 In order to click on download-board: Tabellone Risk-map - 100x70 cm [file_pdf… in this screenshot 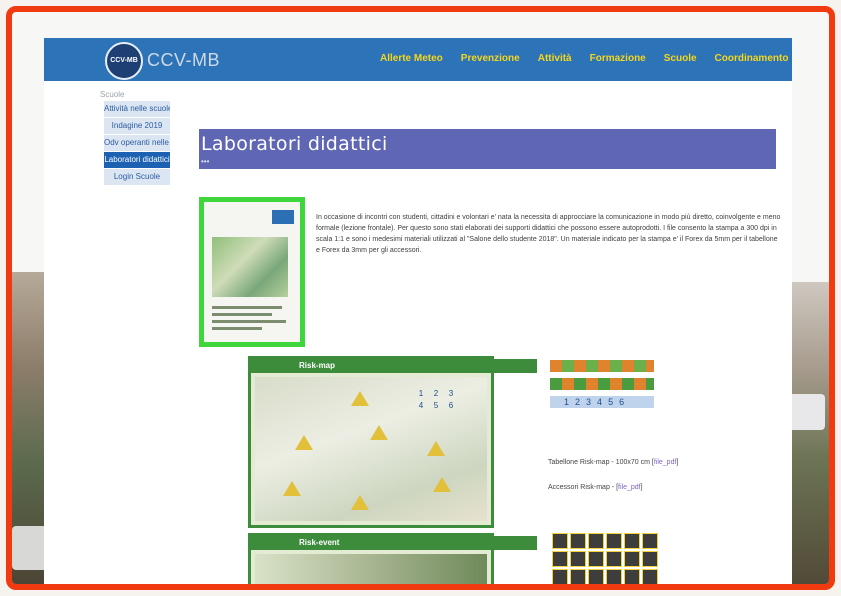, I will do `click(613, 462)`.